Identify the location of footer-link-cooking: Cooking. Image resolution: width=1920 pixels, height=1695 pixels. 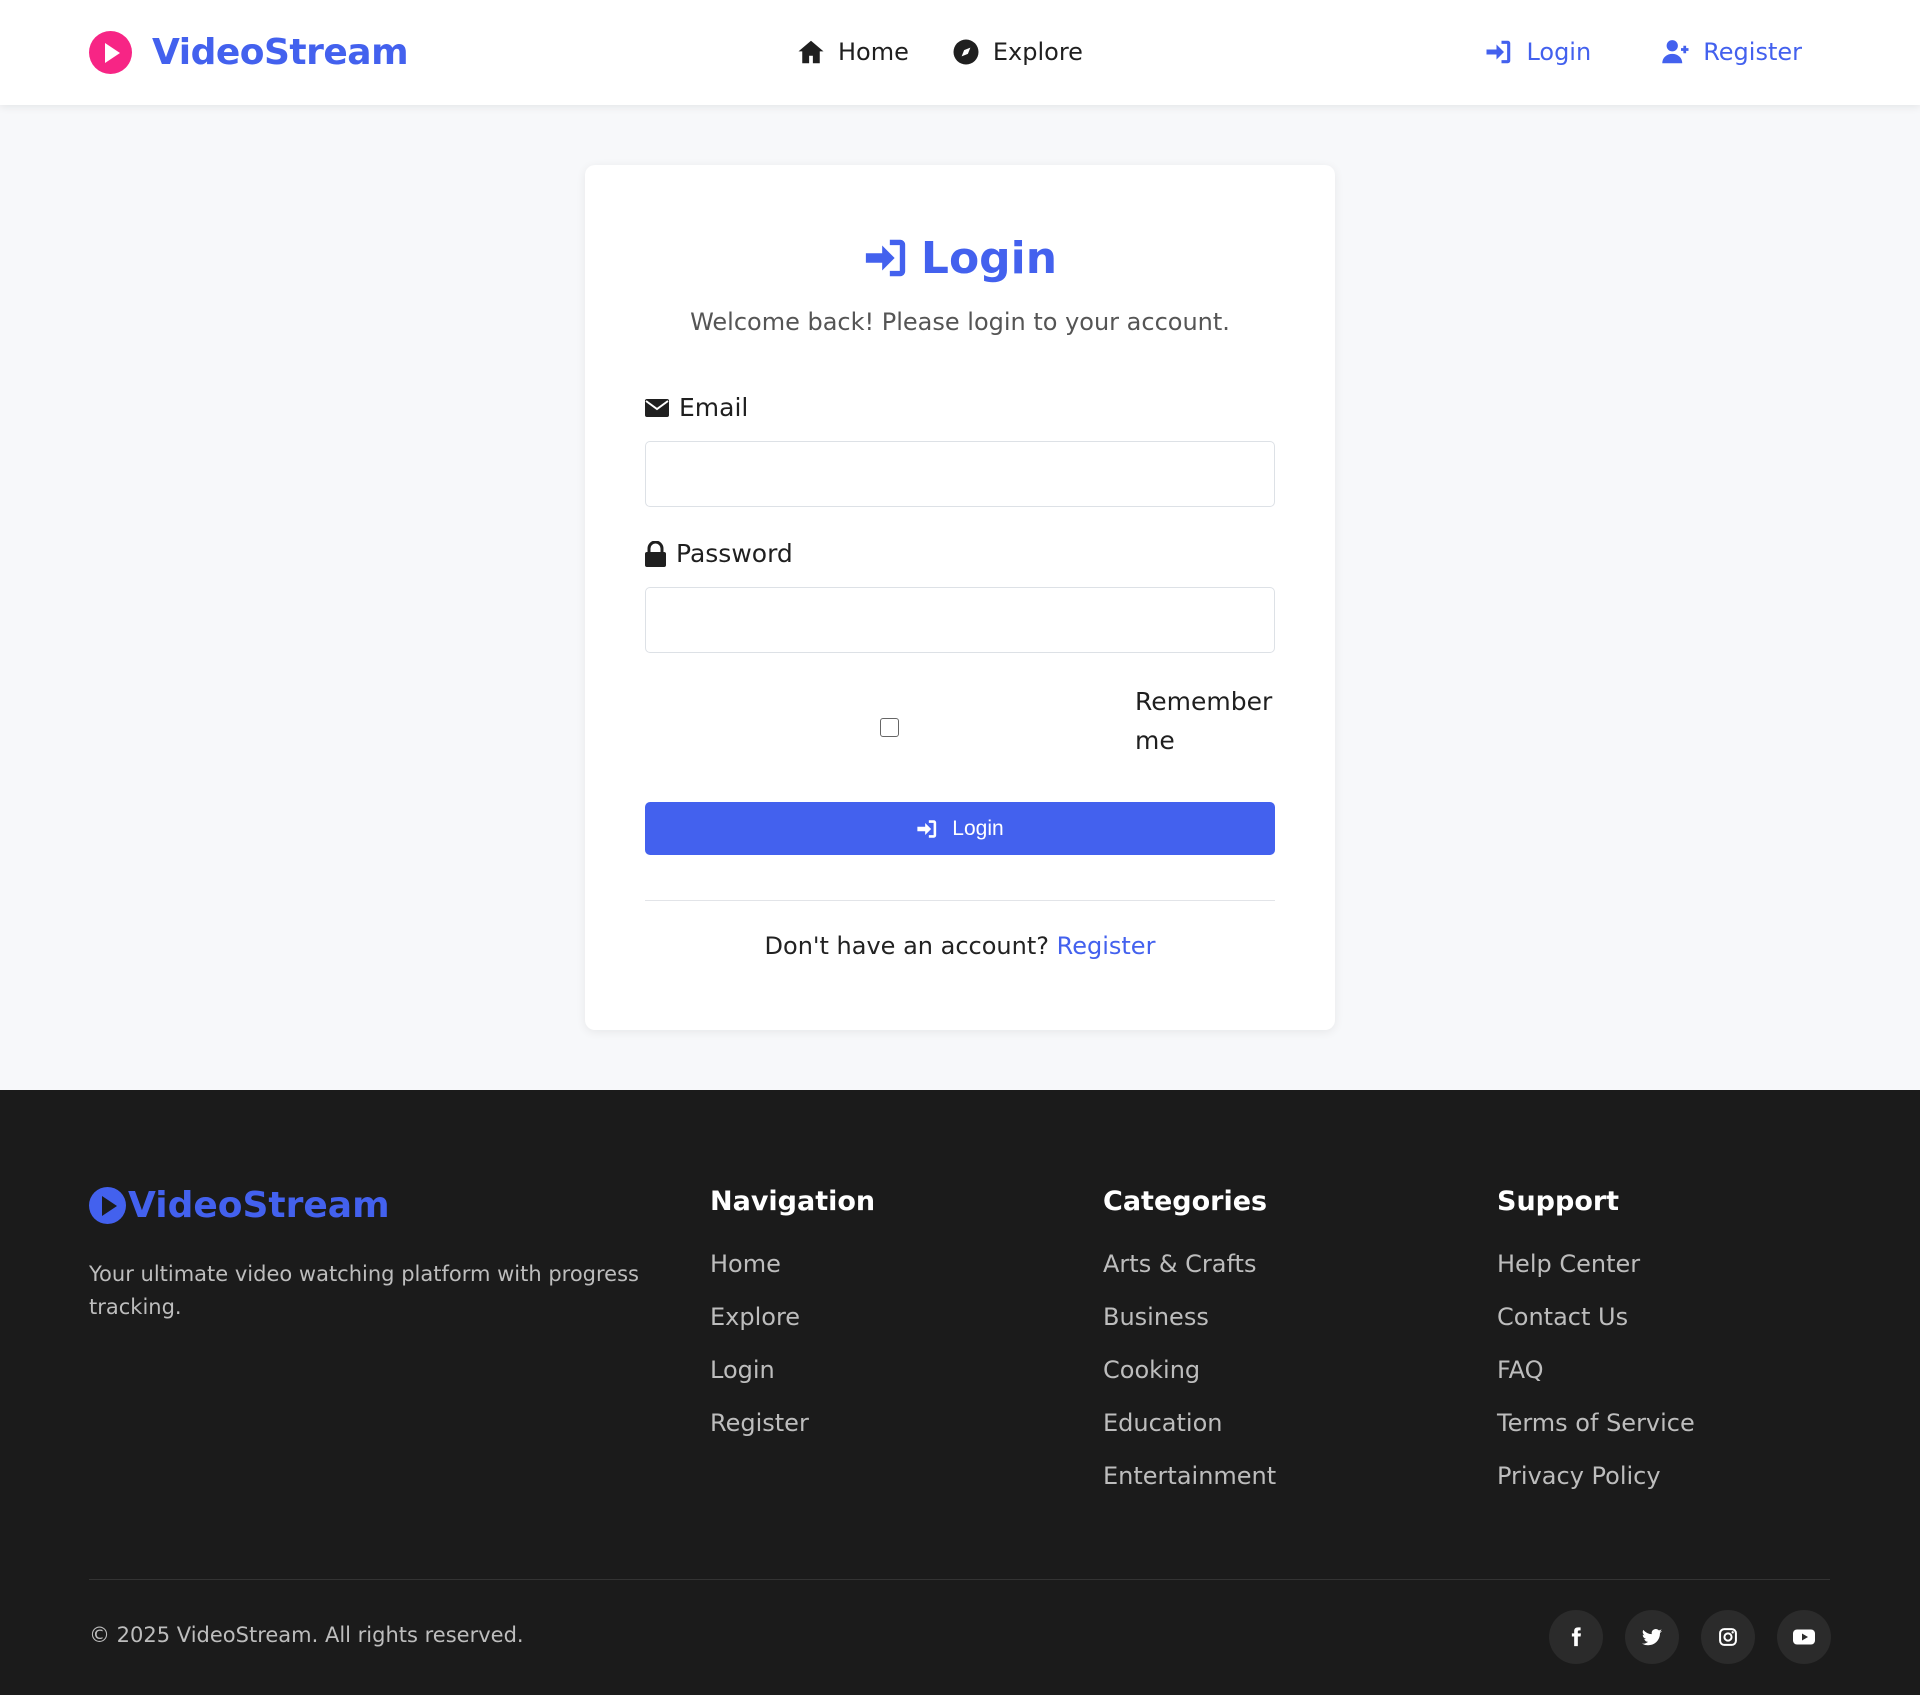
(1189, 1382).